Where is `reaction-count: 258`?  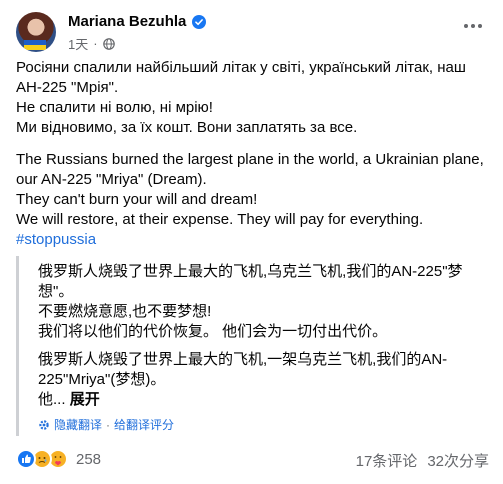
reaction-count: 258 is located at coordinates (88, 459).